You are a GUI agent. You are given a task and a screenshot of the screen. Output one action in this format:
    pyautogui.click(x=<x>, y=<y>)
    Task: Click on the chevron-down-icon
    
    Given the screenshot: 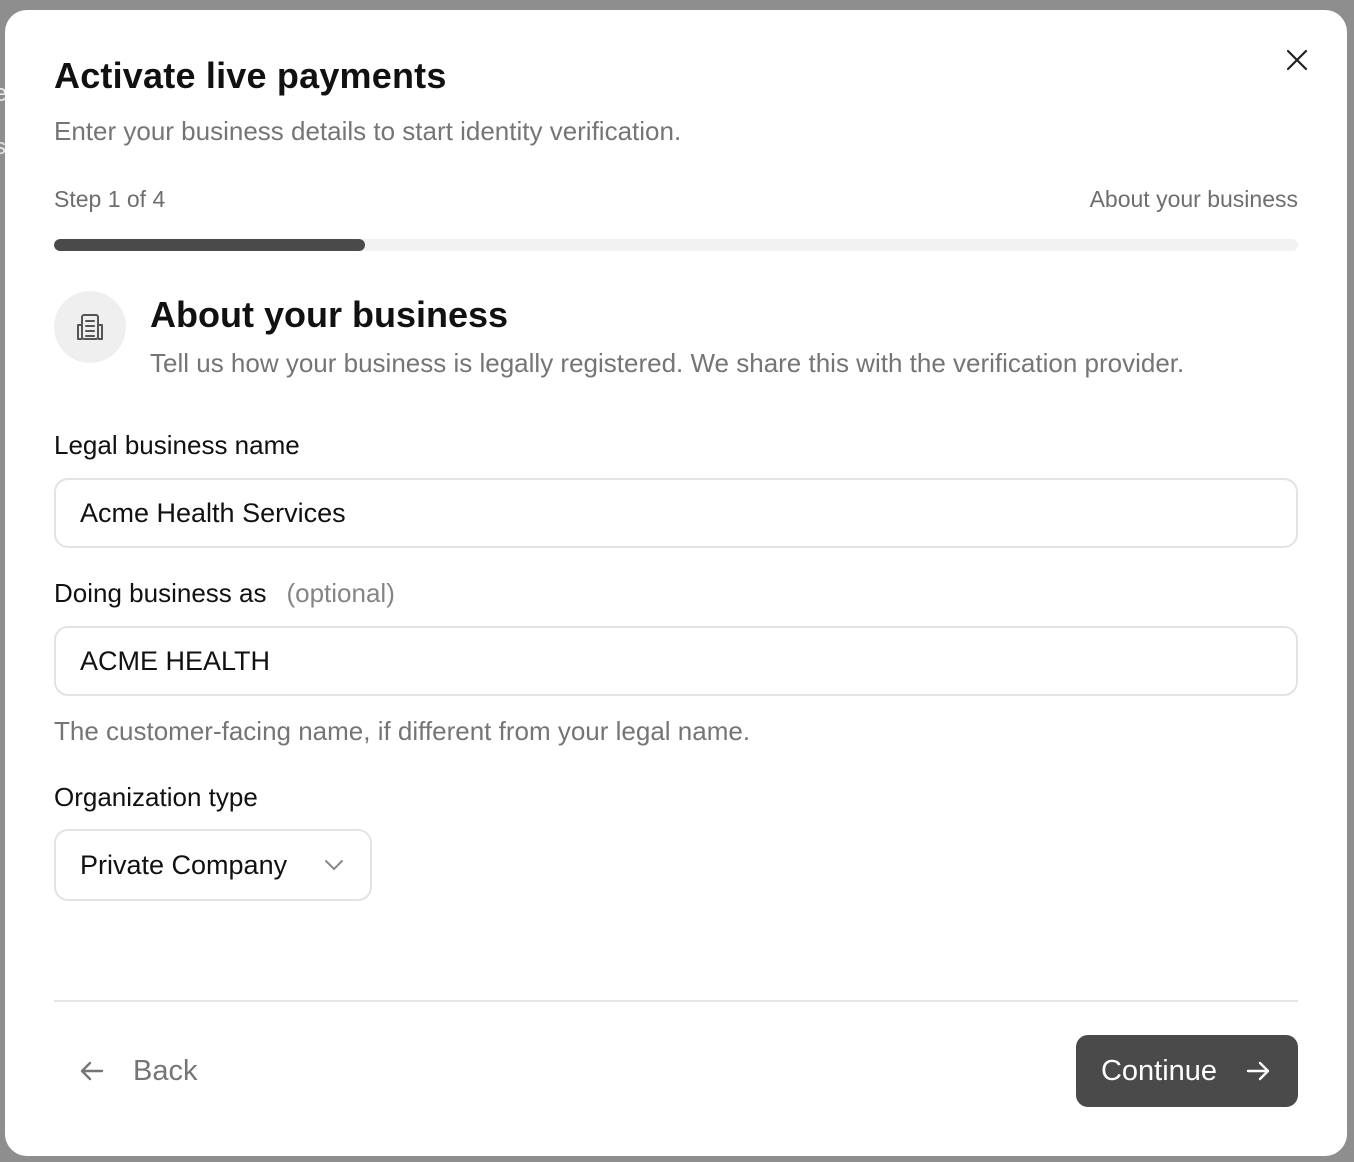 What is the action you would take?
    pyautogui.click(x=334, y=865)
    